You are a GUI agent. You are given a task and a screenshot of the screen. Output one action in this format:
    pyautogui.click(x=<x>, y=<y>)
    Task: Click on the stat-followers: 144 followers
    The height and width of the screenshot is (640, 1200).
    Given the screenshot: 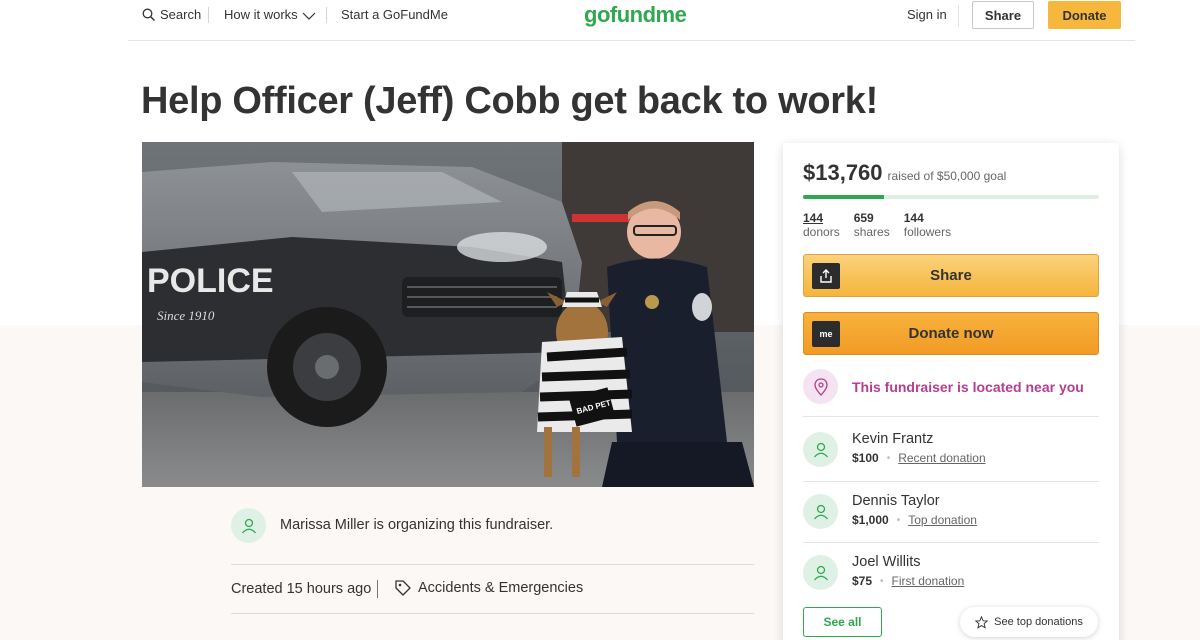 What is the action you would take?
    pyautogui.click(x=927, y=225)
    